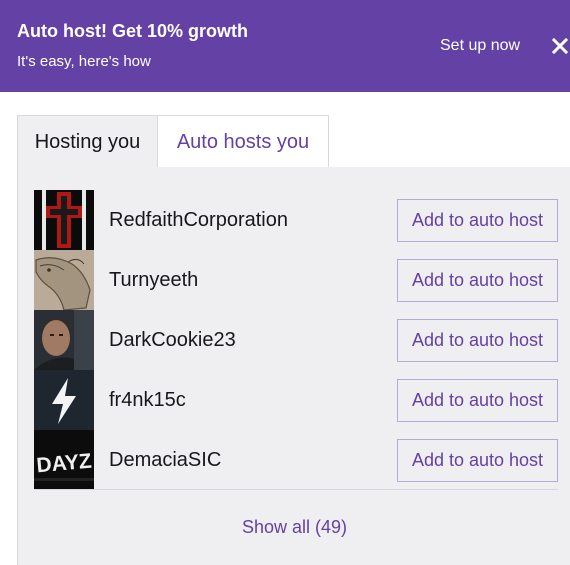 The height and width of the screenshot is (565, 570). I want to click on portrait-avatar, so click(64, 340).